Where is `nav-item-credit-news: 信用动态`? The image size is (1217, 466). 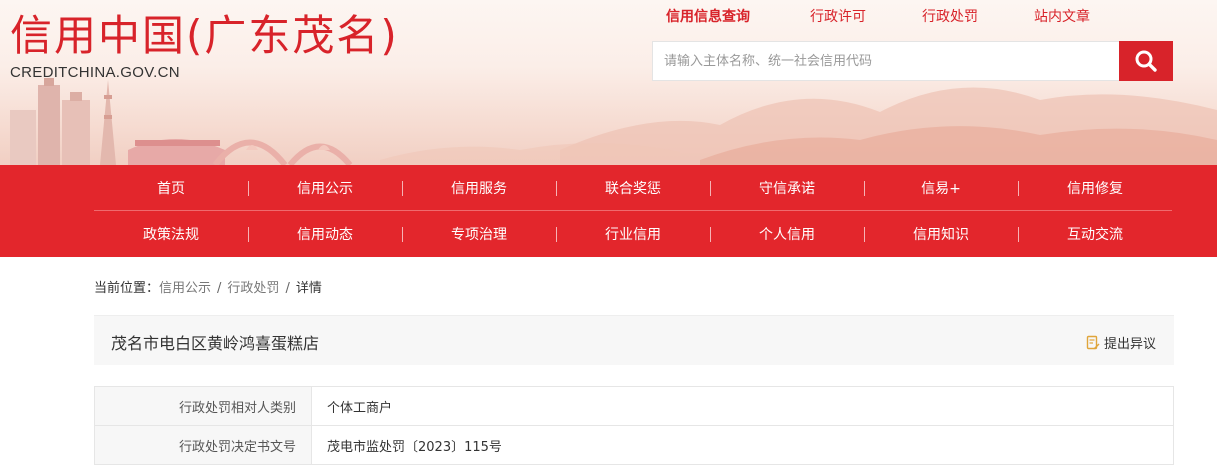
nav-item-credit-news: 信用动态 is located at coordinates (325, 234).